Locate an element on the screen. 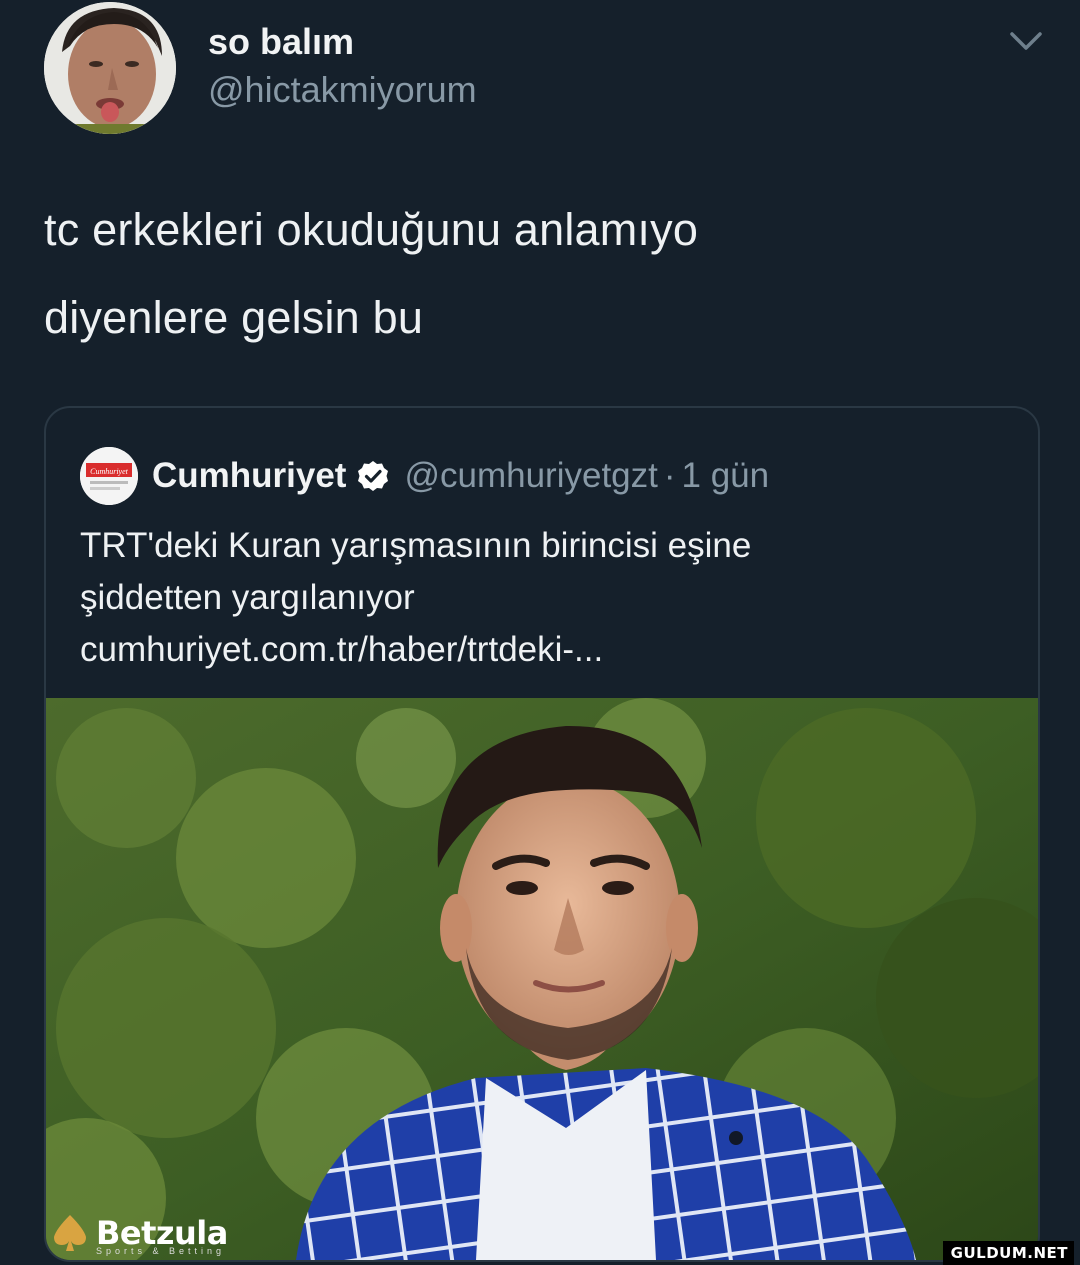 Image resolution: width=1080 pixels, height=1265 pixels. quoted-tweet-timestamp: 1 gün is located at coordinates (726, 476).